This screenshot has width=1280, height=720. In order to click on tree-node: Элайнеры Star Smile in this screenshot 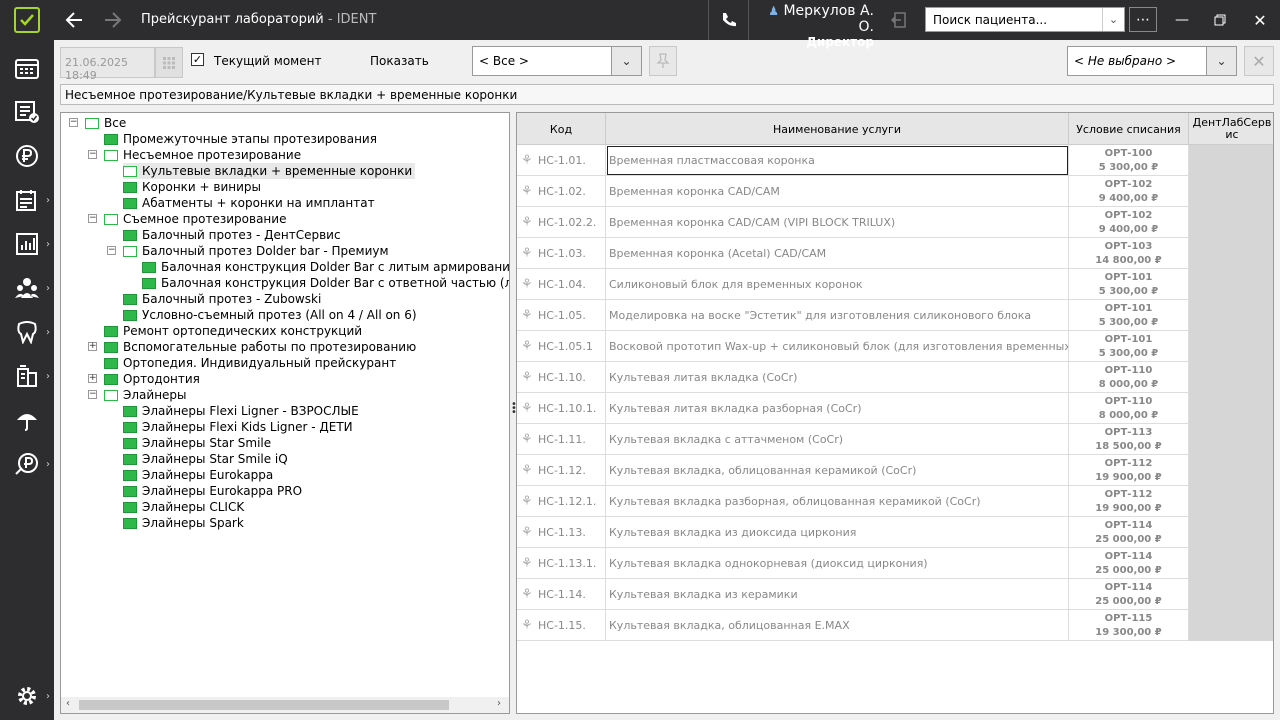, I will do `click(198, 443)`.